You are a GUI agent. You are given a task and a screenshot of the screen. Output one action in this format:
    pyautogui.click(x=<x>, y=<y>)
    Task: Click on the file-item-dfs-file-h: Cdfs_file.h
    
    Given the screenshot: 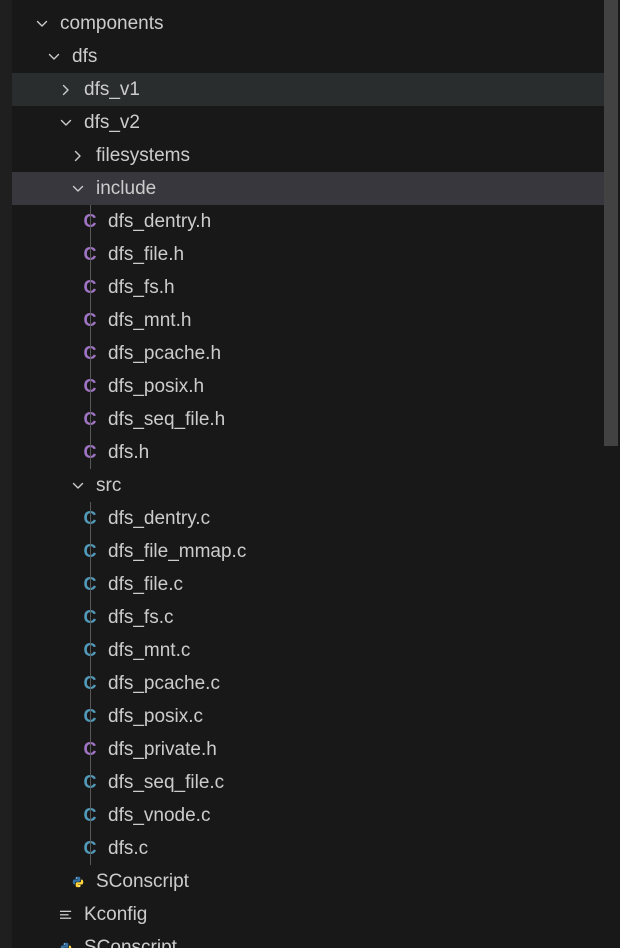 What is the action you would take?
    pyautogui.click(x=308, y=254)
    